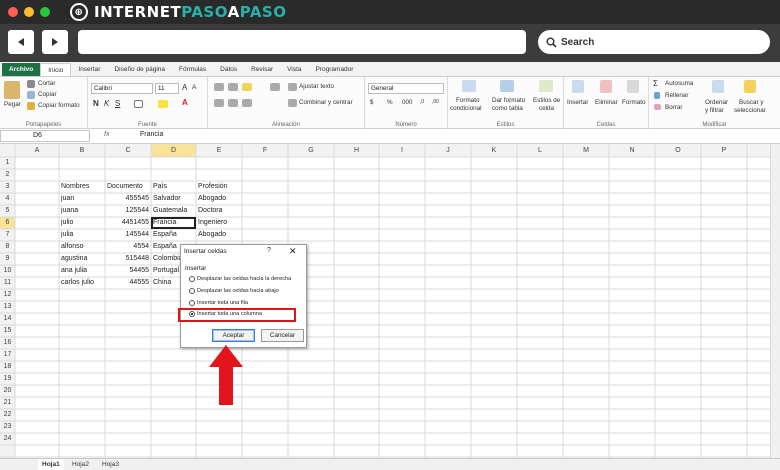 The width and height of the screenshot is (780, 470). I want to click on row-header-10: 10, so click(7, 271).